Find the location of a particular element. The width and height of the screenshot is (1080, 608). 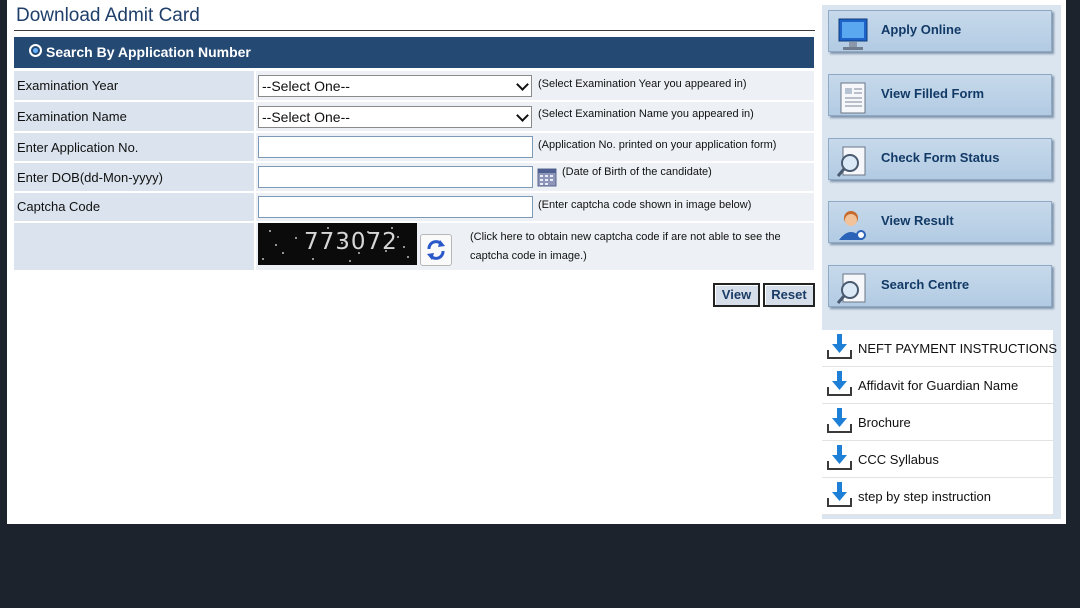

download-label: Brochure is located at coordinates (884, 422).